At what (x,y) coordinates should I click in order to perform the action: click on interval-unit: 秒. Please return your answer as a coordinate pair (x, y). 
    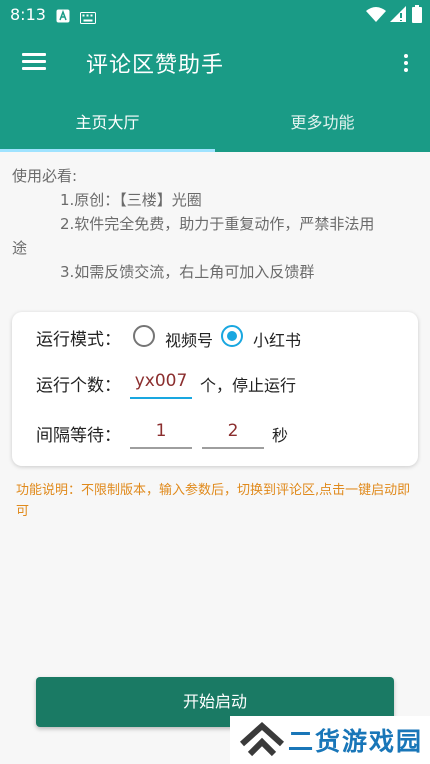
    Looking at the image, I should click on (280, 435).